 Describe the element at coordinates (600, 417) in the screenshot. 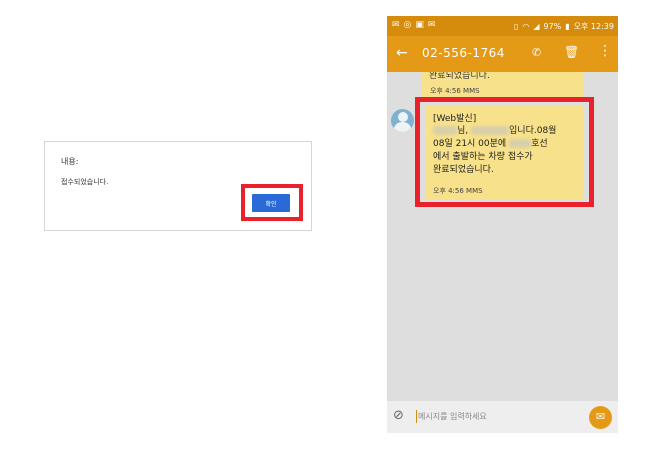

I see `send-mms-icon: ✉` at that location.